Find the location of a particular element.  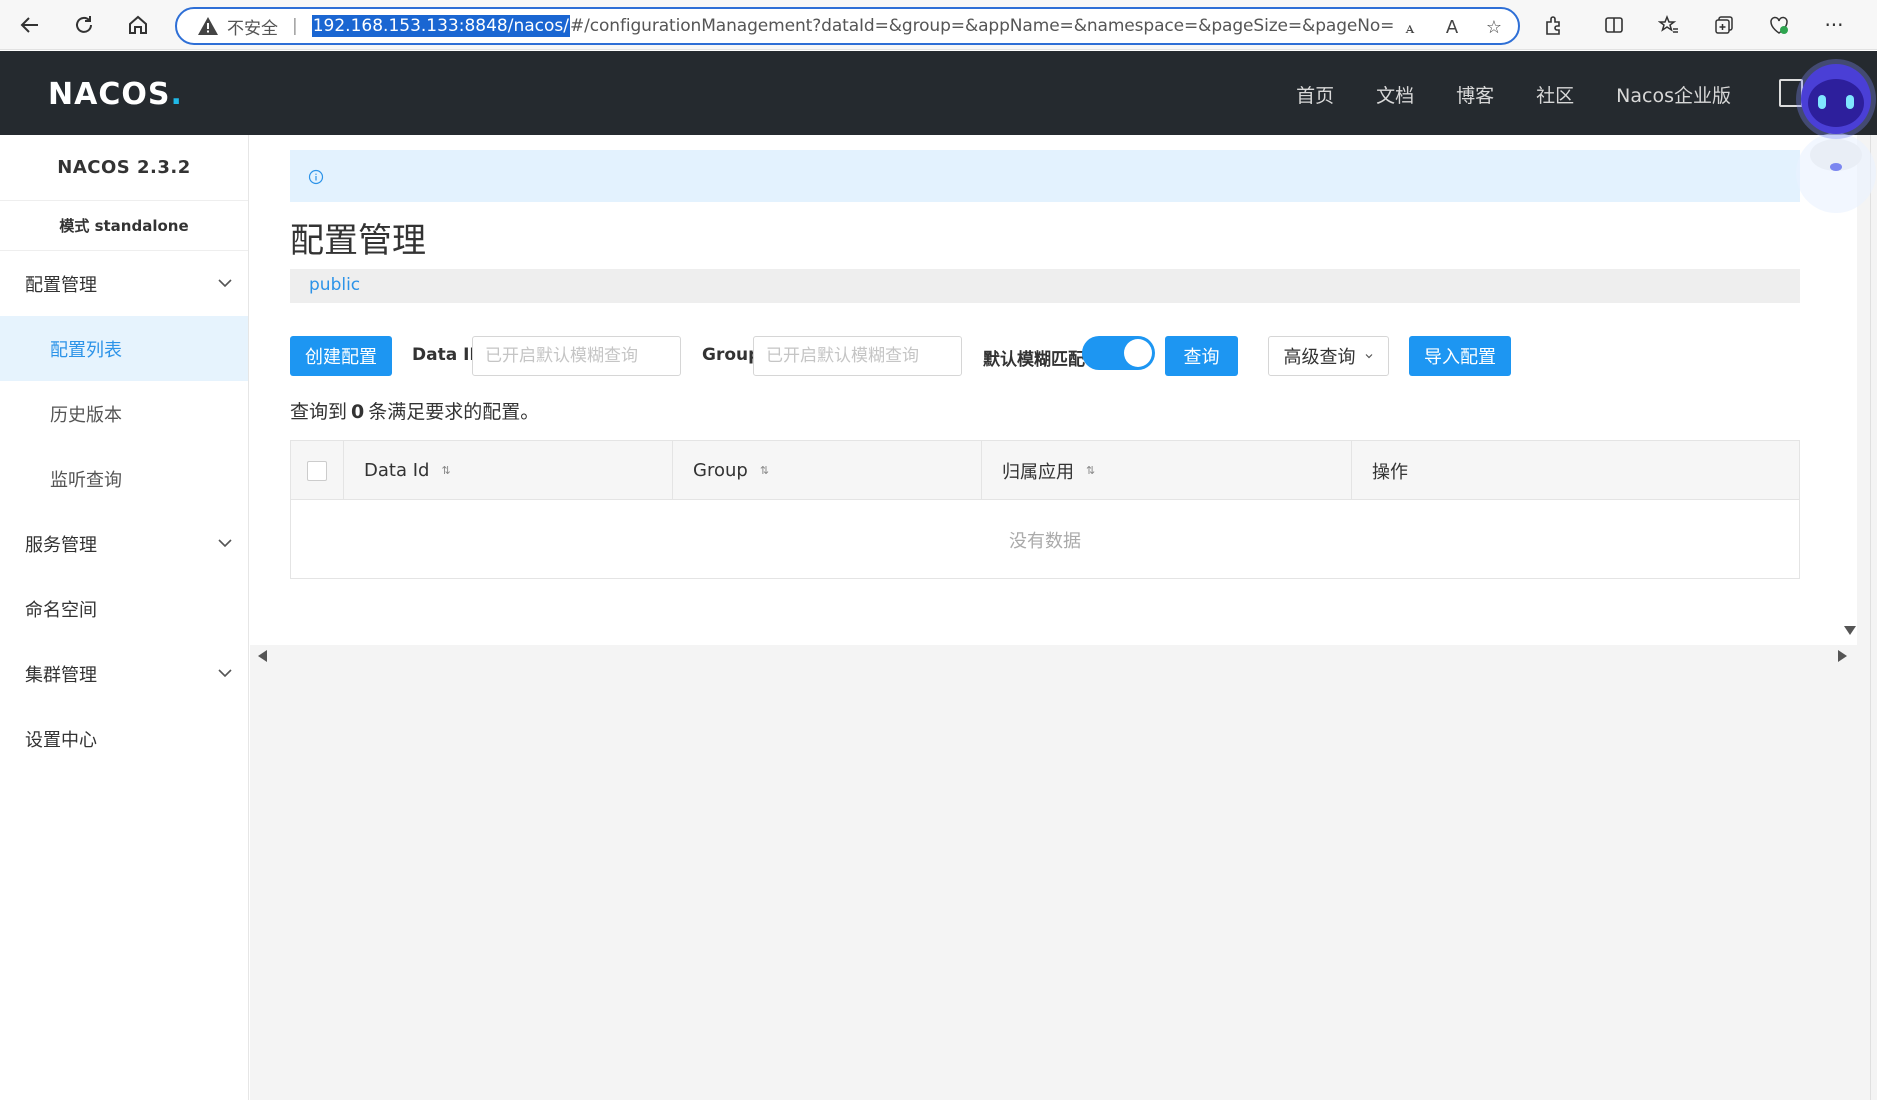

sidebar-item-label: 服务管理 is located at coordinates (61, 545).